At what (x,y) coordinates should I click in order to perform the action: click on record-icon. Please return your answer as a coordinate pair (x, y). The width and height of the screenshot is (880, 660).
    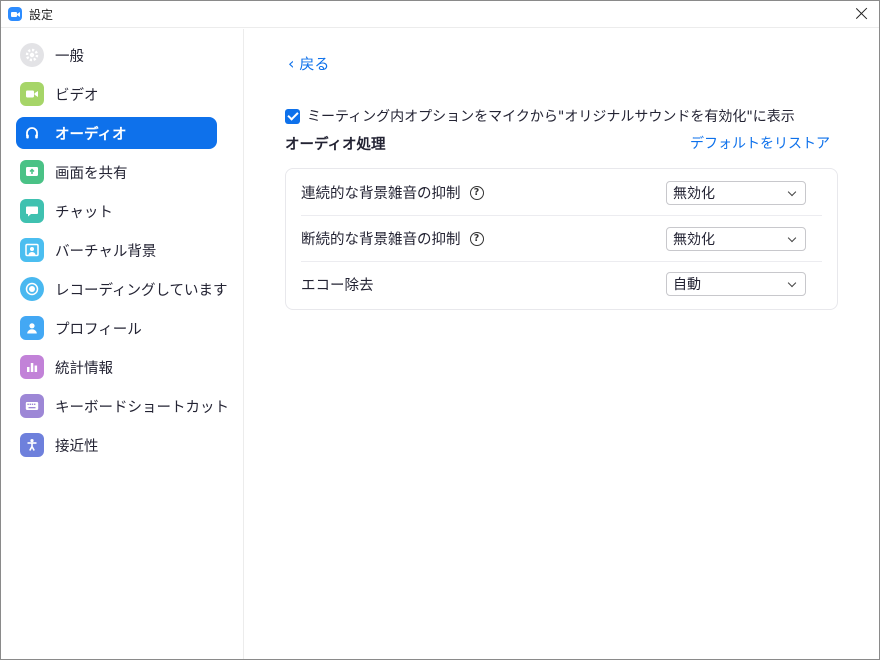
    Looking at the image, I should click on (32, 289).